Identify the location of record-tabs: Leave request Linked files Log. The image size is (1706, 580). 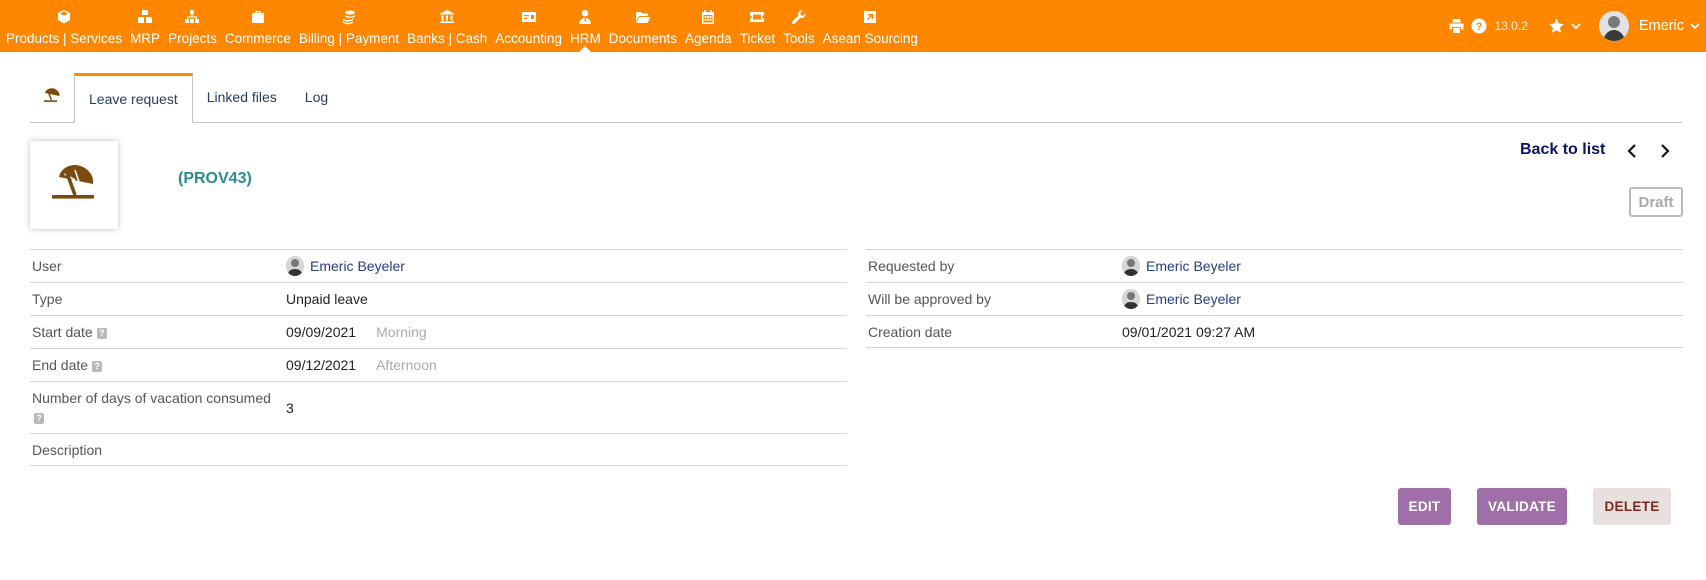
(856, 98).